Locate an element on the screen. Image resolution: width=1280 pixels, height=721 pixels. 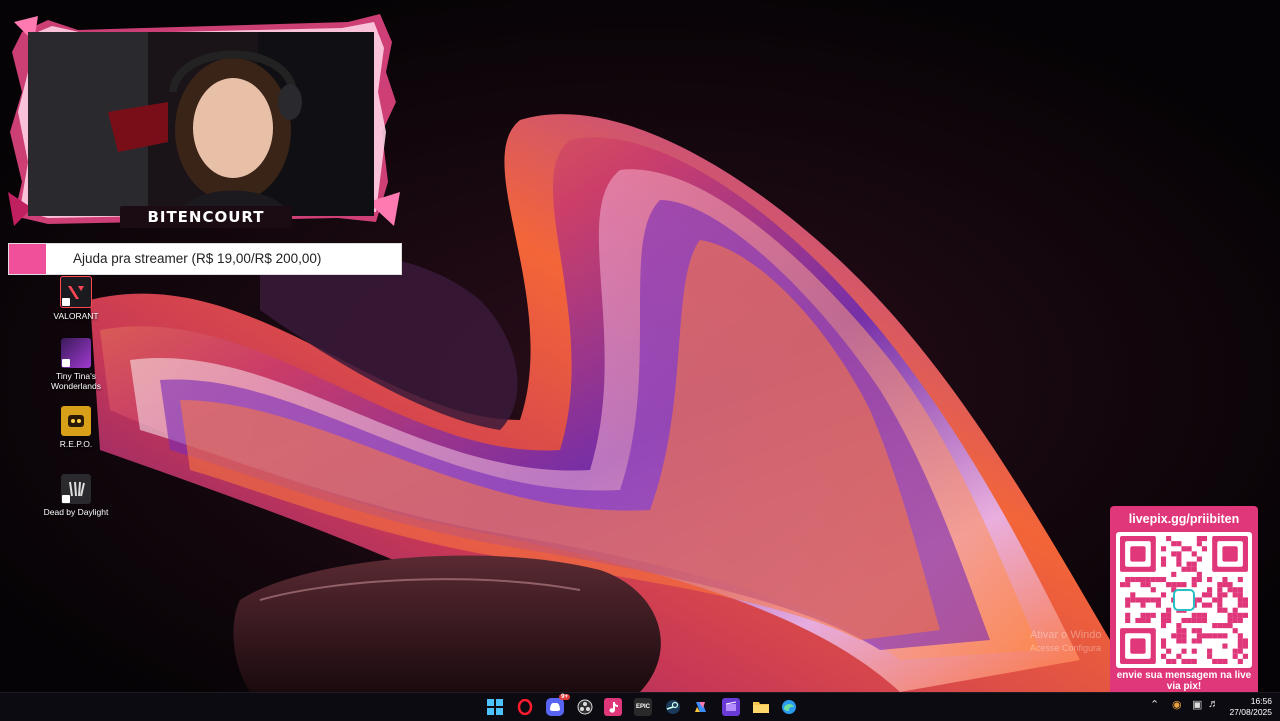
file-explorer-icon is located at coordinates (761, 707).